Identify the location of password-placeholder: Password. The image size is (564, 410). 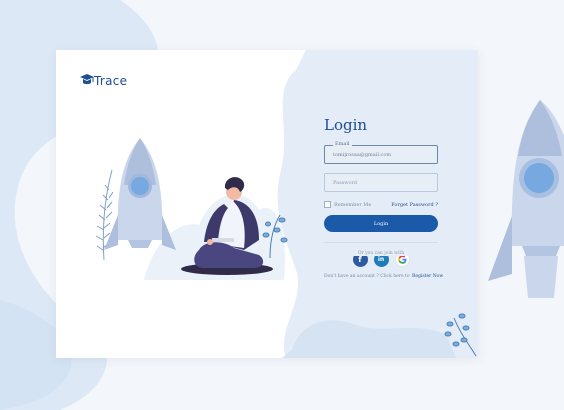
(345, 183).